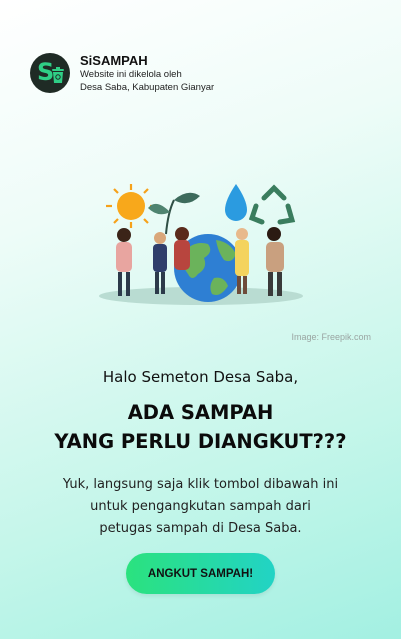 Image resolution: width=401 pixels, height=639 pixels. What do you see at coordinates (200, 427) in the screenshot?
I see `headline: ADA SAMPAH YANG PERLU DIANGKUT???` at bounding box center [200, 427].